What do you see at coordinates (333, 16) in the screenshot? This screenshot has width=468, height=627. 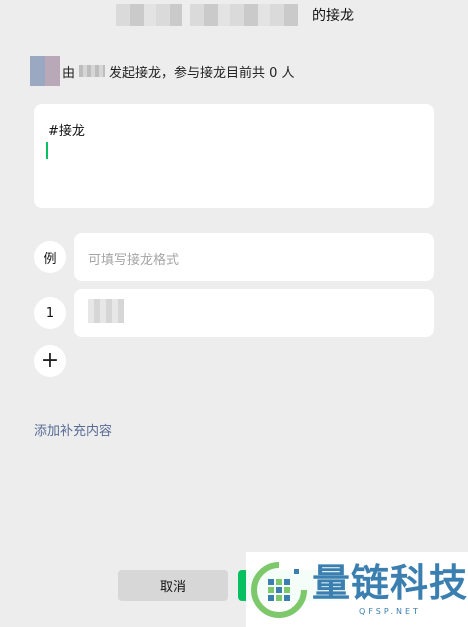 I see `page-title: 的接龙` at bounding box center [333, 16].